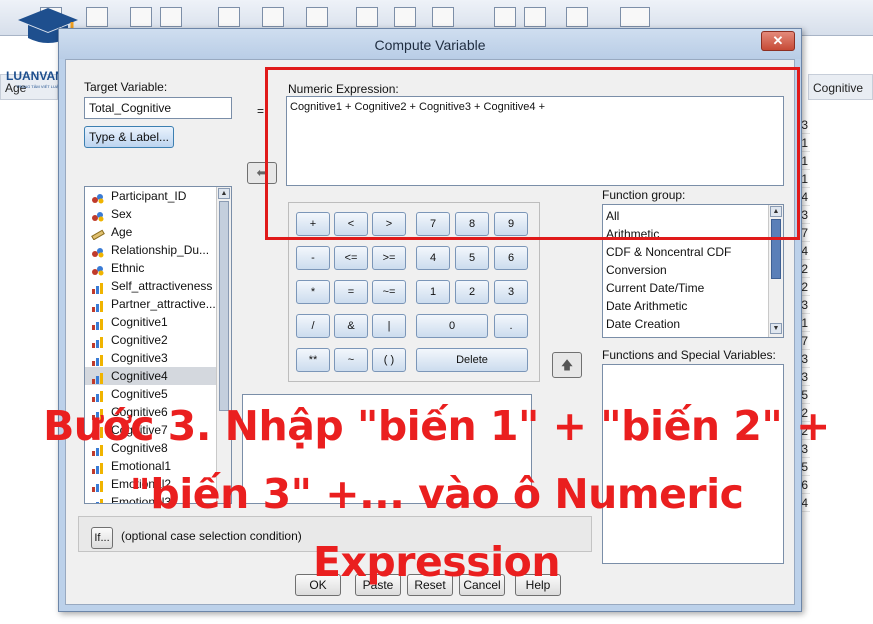 Image resolution: width=873 pixels, height=624 pixels. I want to click on function-group-item: Conversion, so click(693, 270).